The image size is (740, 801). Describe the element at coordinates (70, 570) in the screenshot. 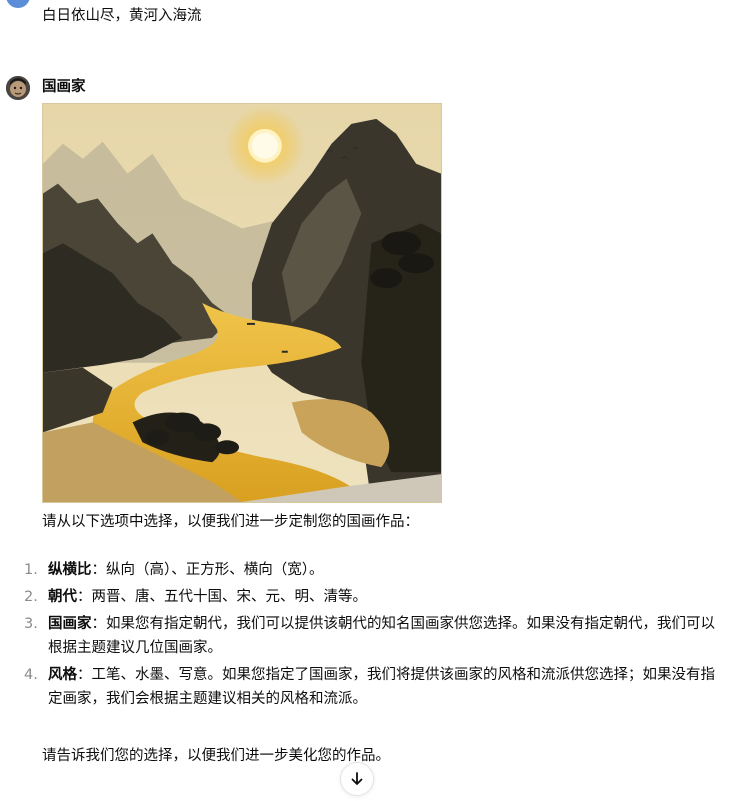

I see `option-title: 纵横比` at that location.